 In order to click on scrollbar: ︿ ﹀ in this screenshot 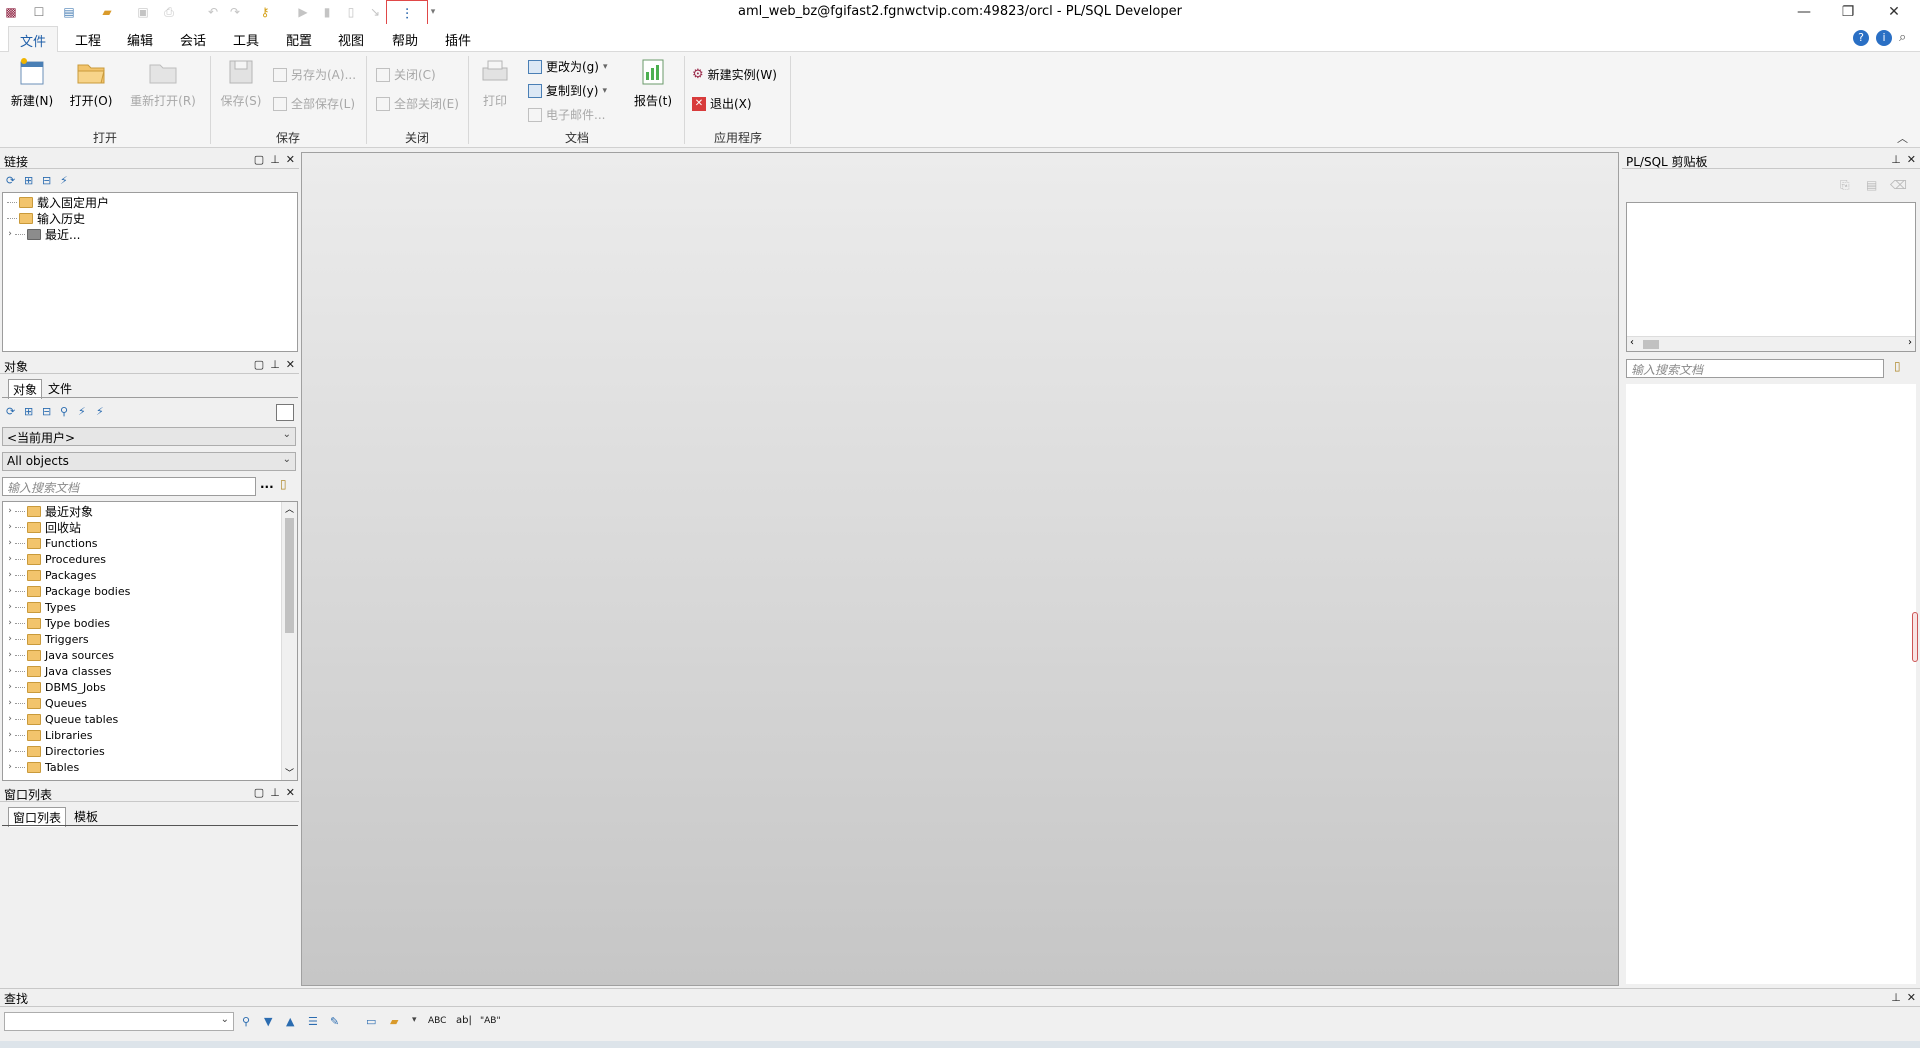, I will do `click(289, 641)`.